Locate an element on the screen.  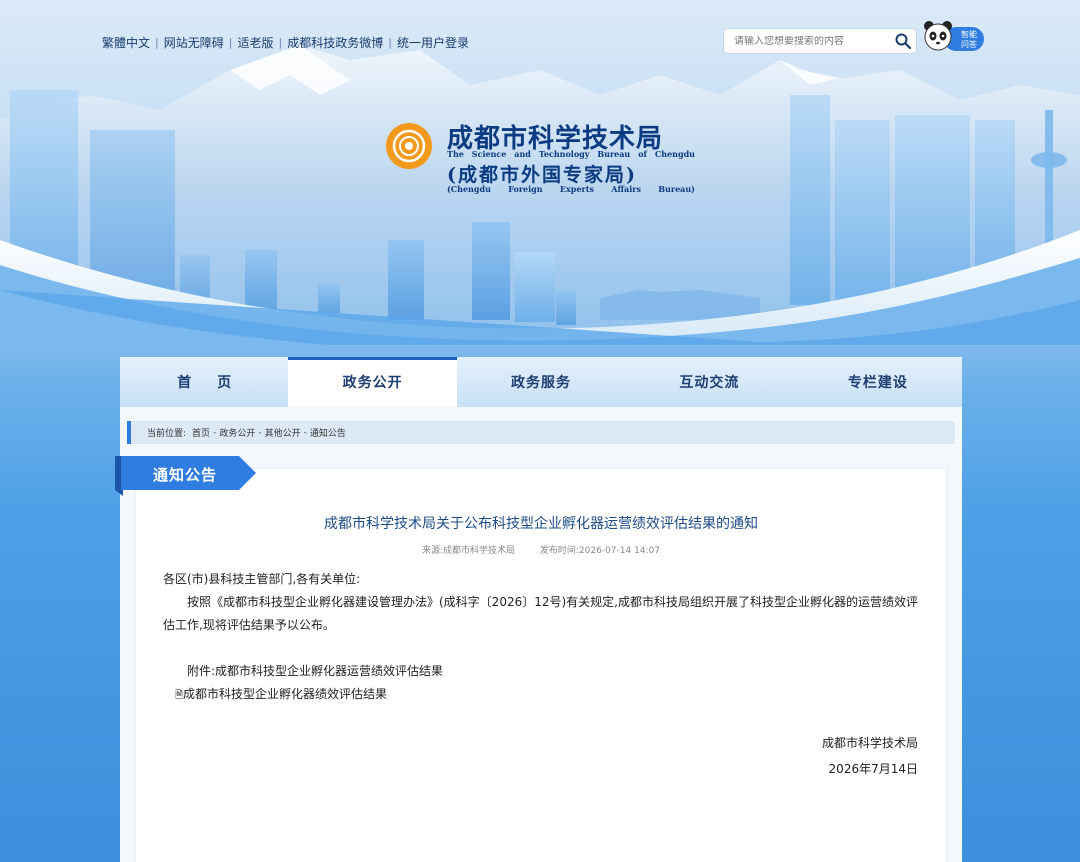
nav-columns: 专栏建设 is located at coordinates (878, 382).